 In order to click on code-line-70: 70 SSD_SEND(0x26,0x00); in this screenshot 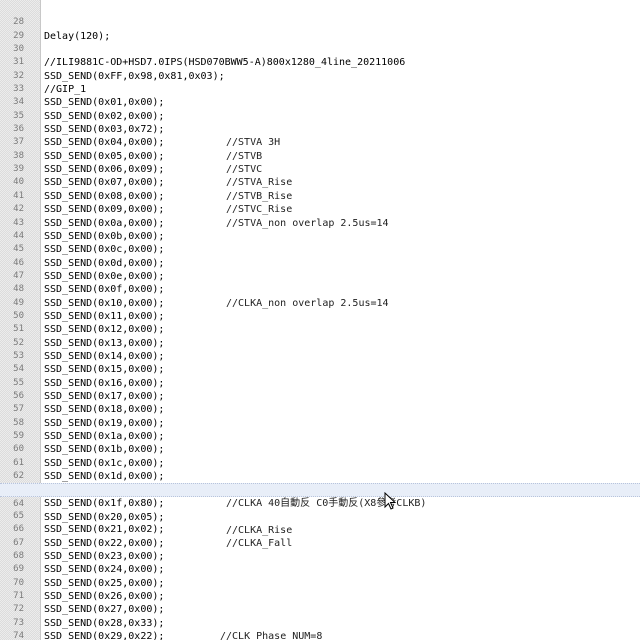, I will do `click(320, 582)`.